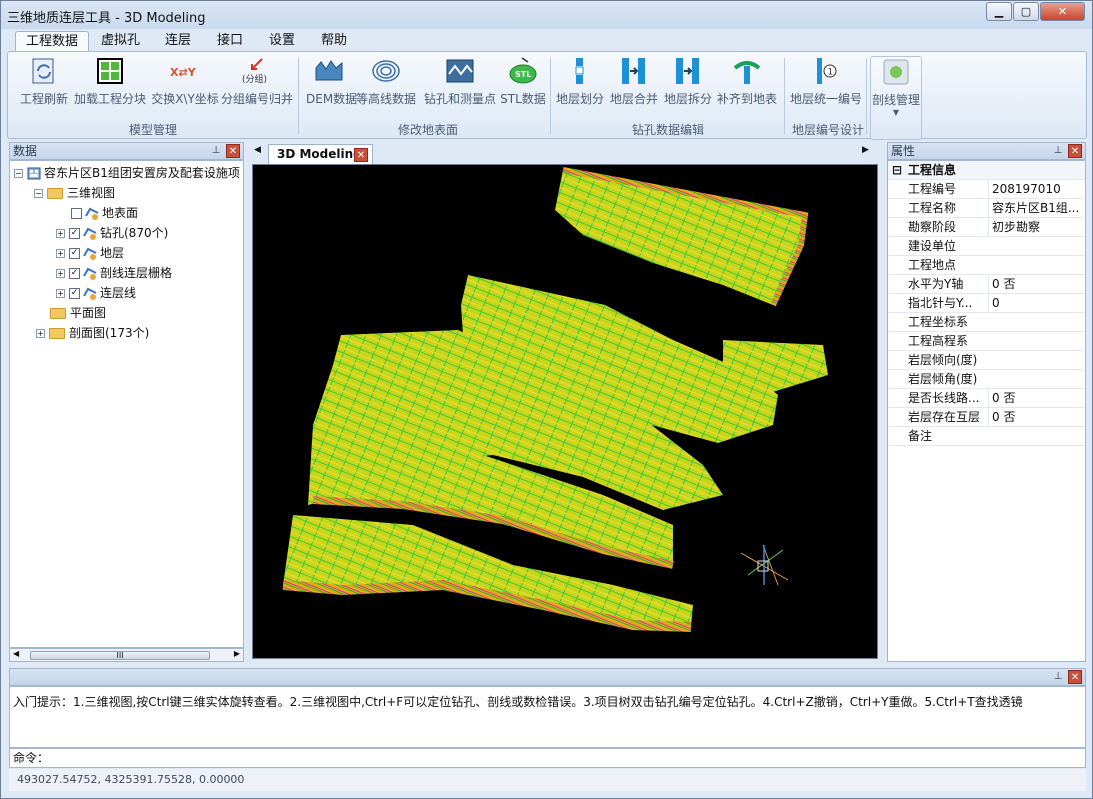  What do you see at coordinates (257, 83) in the screenshot?
I see `merge-group-number-button: (分组) 分组编号归并` at bounding box center [257, 83].